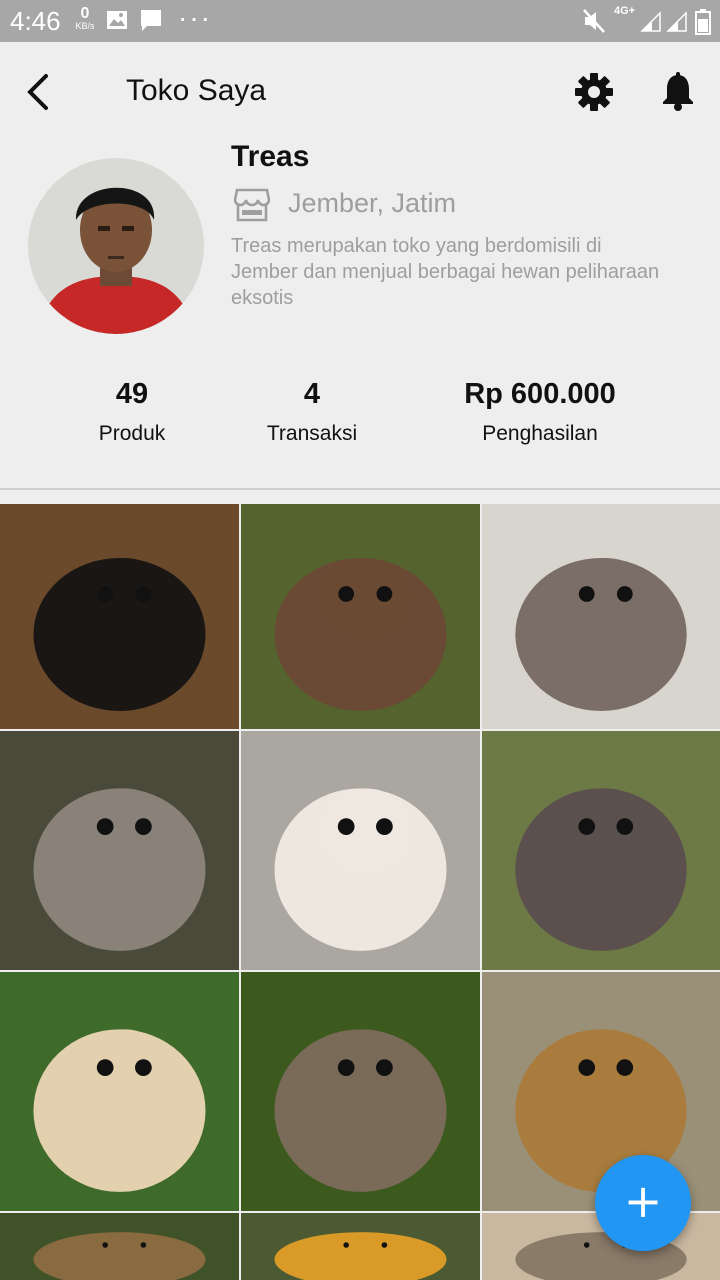 This screenshot has height=1280, width=720. I want to click on image-icon, so click(117, 22).